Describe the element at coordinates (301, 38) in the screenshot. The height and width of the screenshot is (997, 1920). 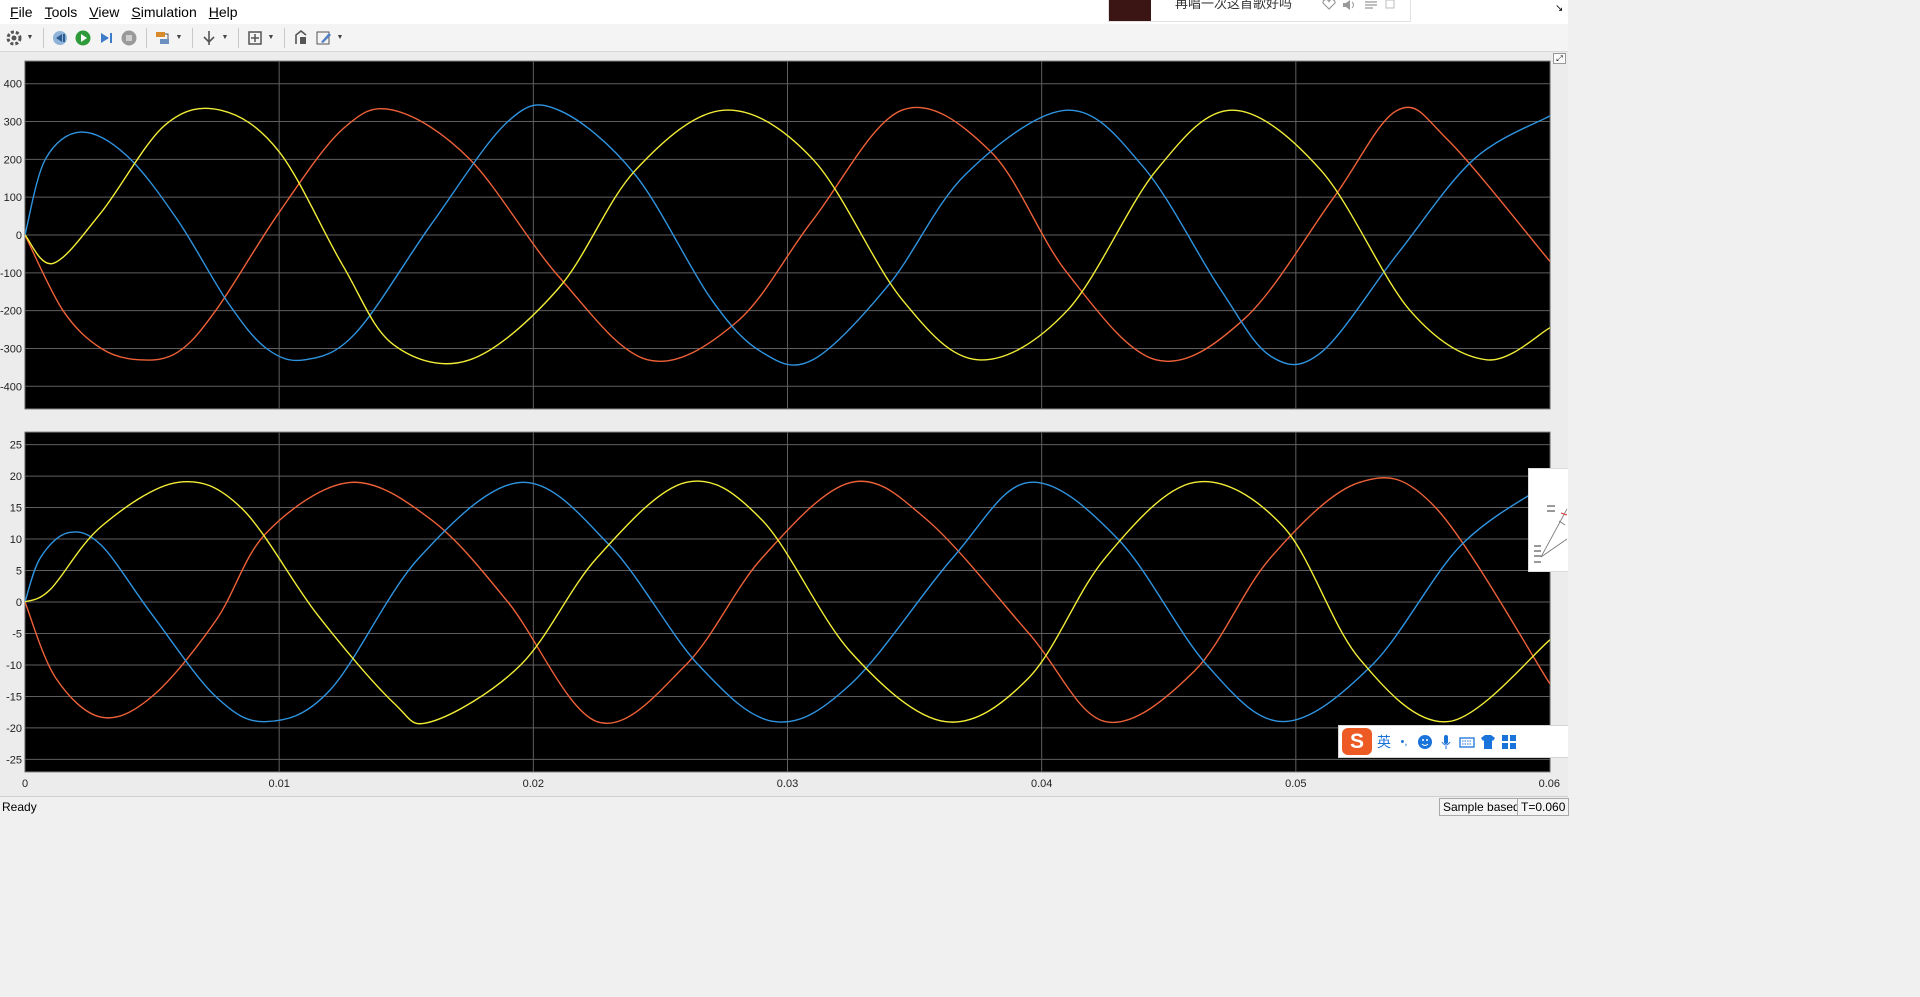
I see `restore-style-icon` at that location.